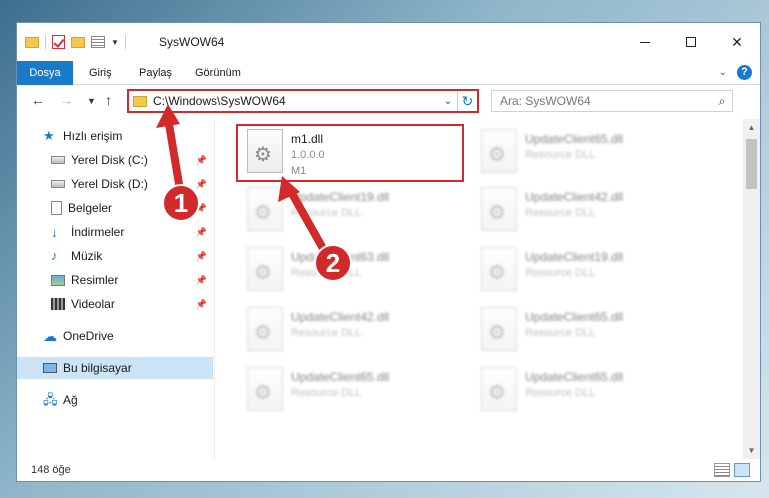  Describe the element at coordinates (115, 336) in the screenshot. I see `sidebar-item-onedrive: ☁ OneDrive` at that location.